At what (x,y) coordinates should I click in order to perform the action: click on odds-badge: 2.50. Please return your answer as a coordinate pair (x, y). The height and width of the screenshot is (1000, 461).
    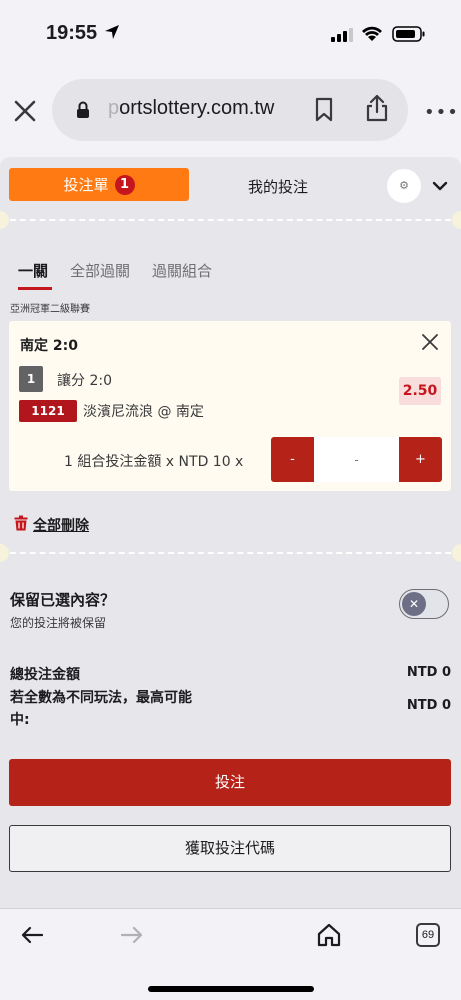
    Looking at the image, I should click on (420, 391).